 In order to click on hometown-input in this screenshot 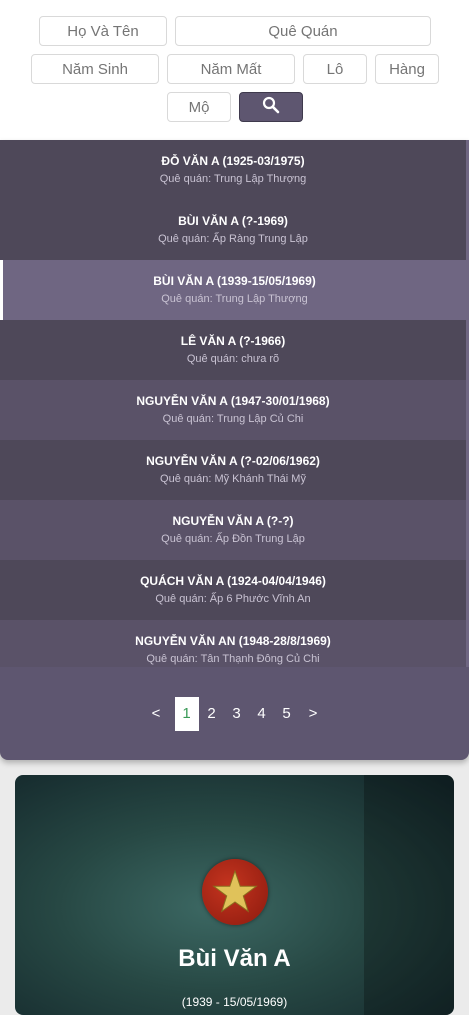, I will do `click(303, 31)`.